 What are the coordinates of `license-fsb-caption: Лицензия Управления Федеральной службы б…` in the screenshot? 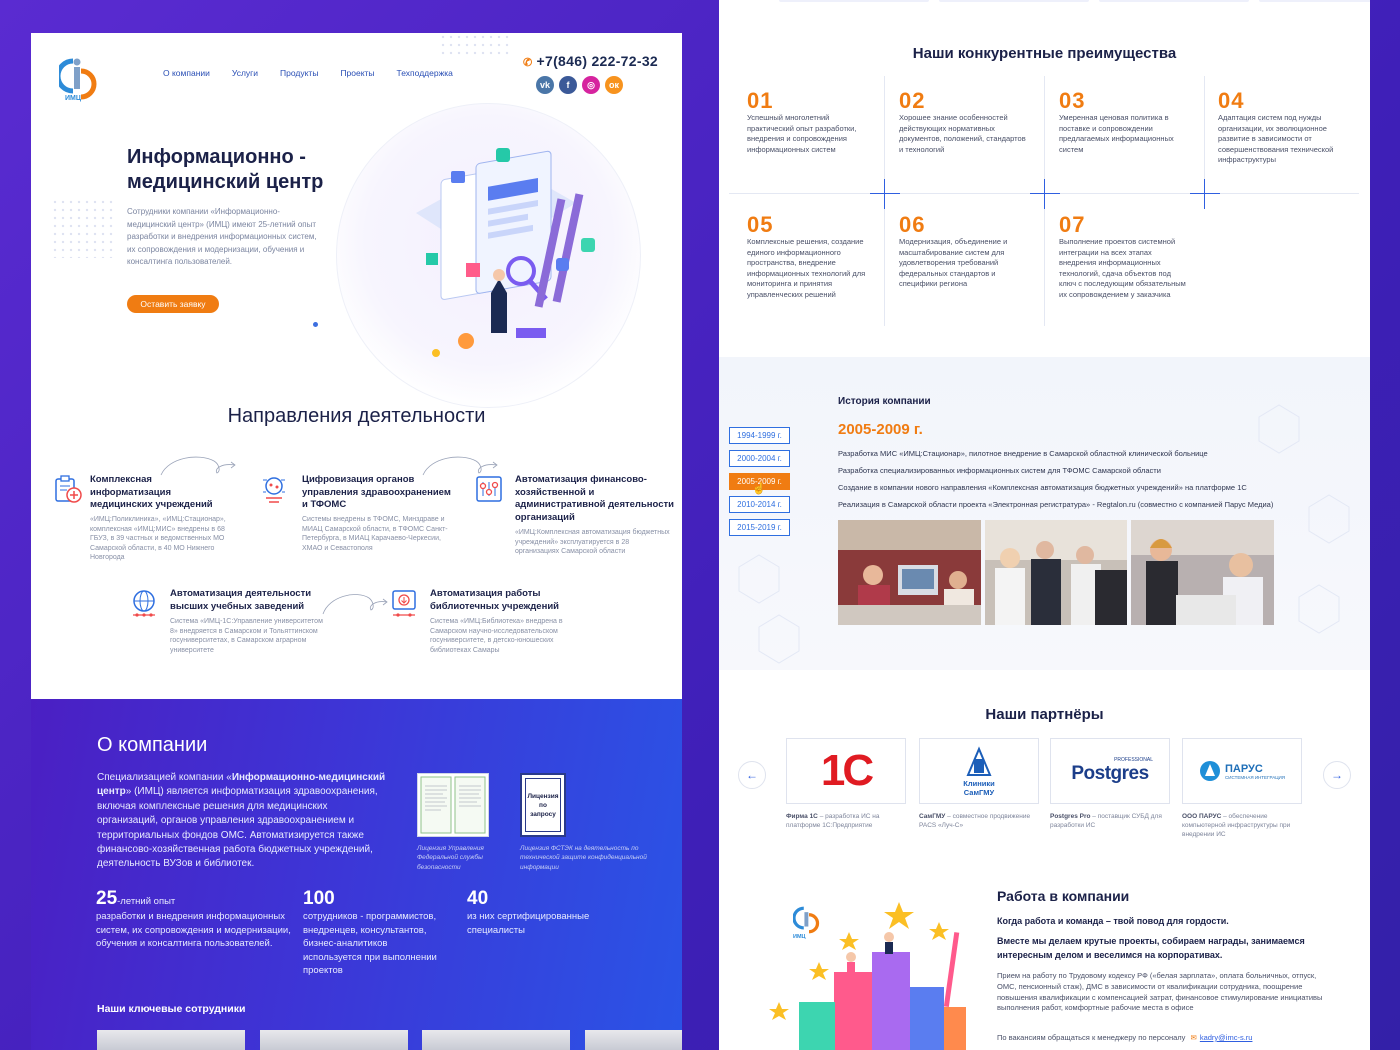 It's located at (450, 858).